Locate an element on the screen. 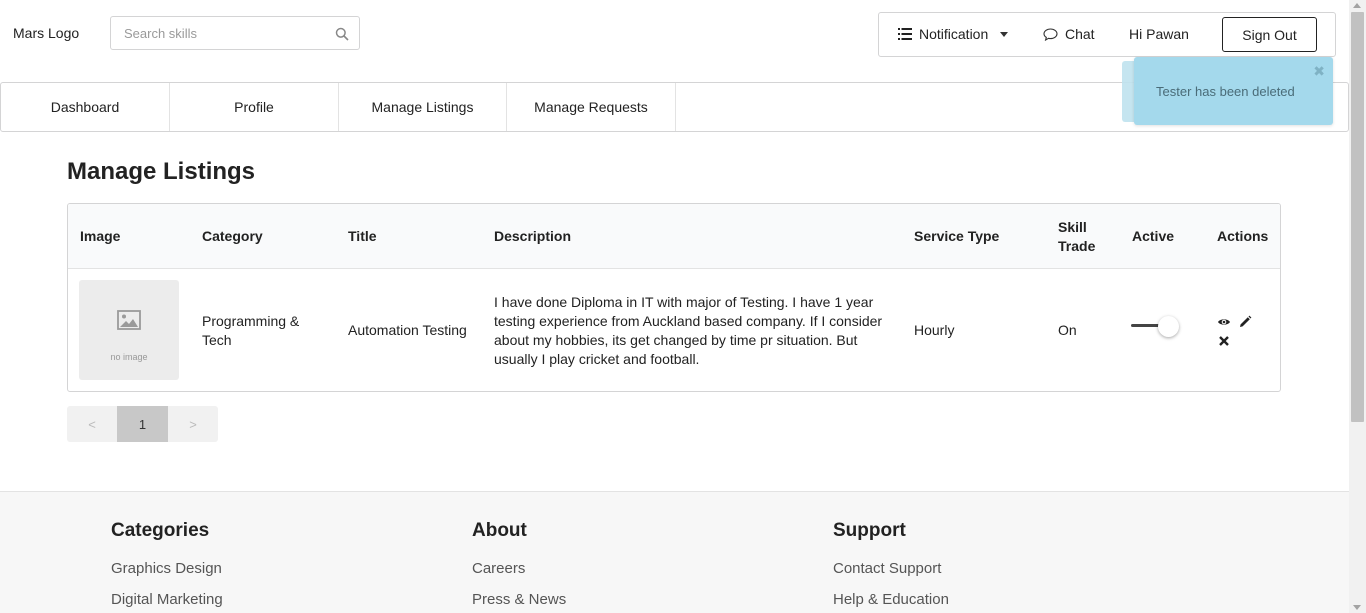 The width and height of the screenshot is (1366, 613). footer-heading-categories: Categories is located at coordinates (160, 530).